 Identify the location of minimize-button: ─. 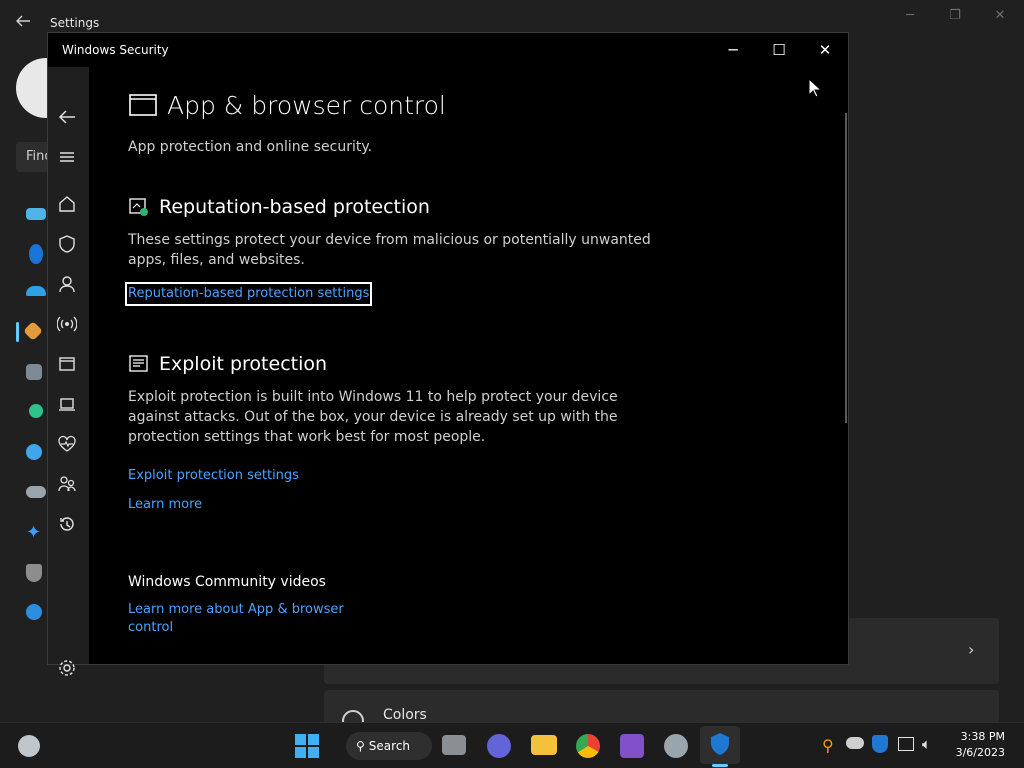
(733, 50).